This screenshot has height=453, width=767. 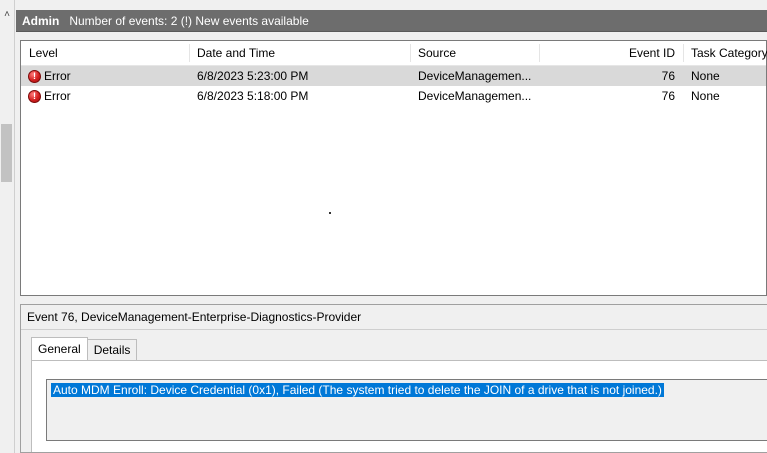 I want to click on tab-details: Details, so click(x=112, y=349).